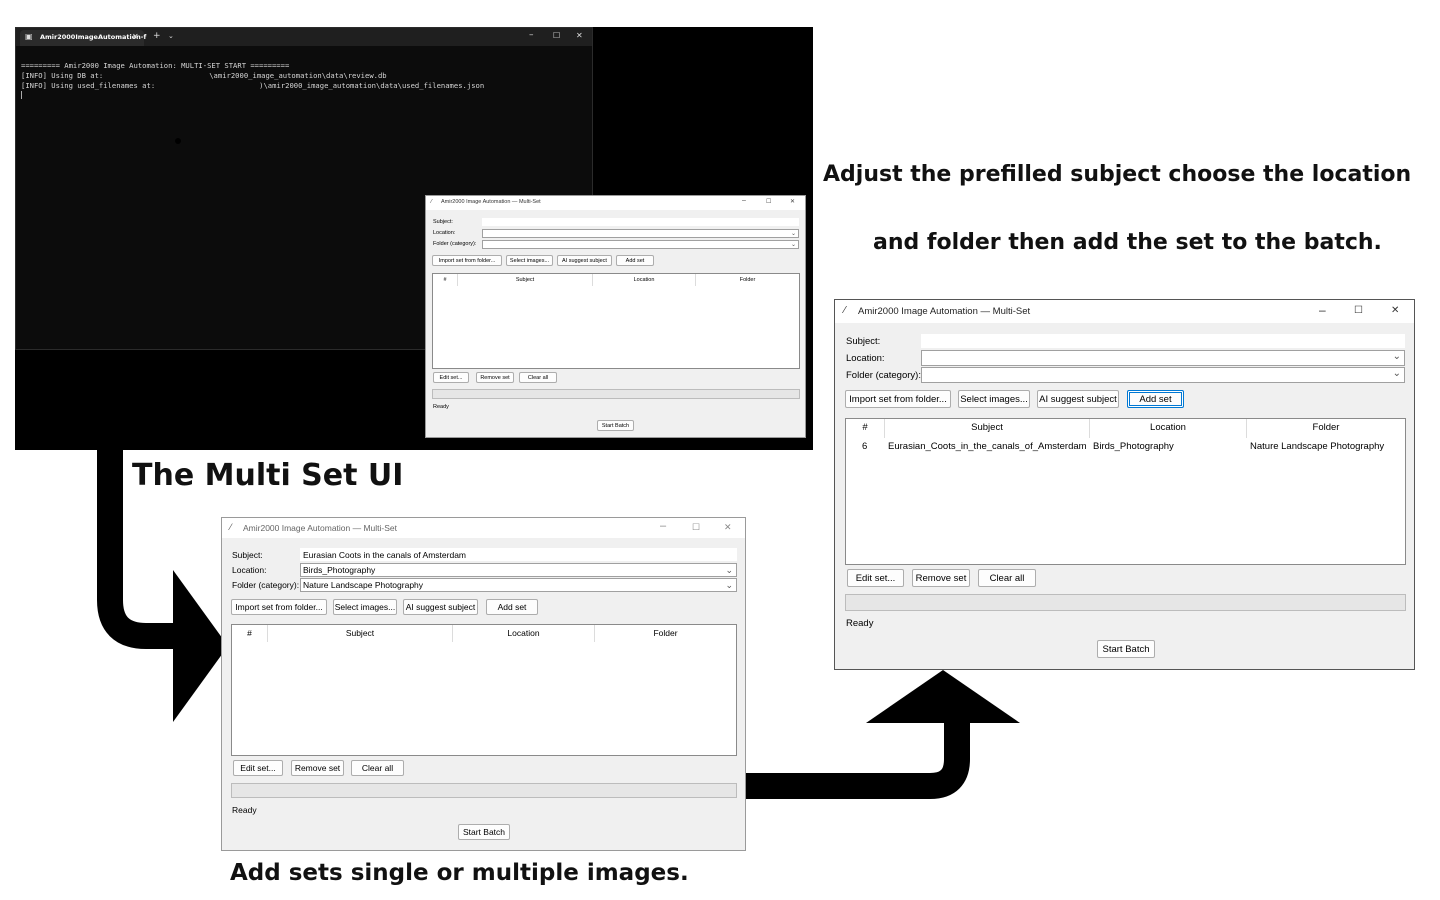 The image size is (1440, 900). What do you see at coordinates (1163, 341) in the screenshot?
I see `subject-input` at bounding box center [1163, 341].